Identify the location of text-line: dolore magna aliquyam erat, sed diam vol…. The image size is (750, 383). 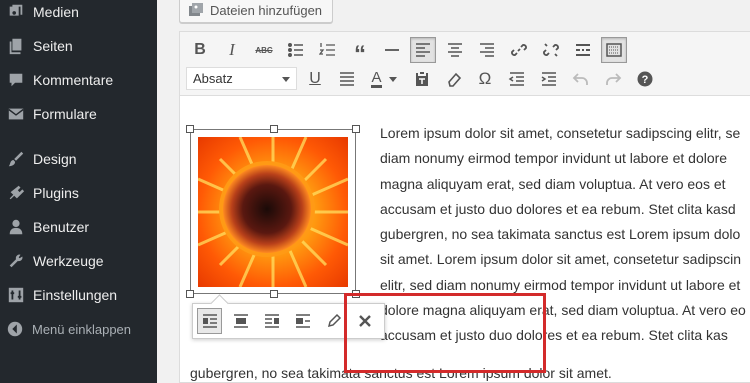
(563, 310).